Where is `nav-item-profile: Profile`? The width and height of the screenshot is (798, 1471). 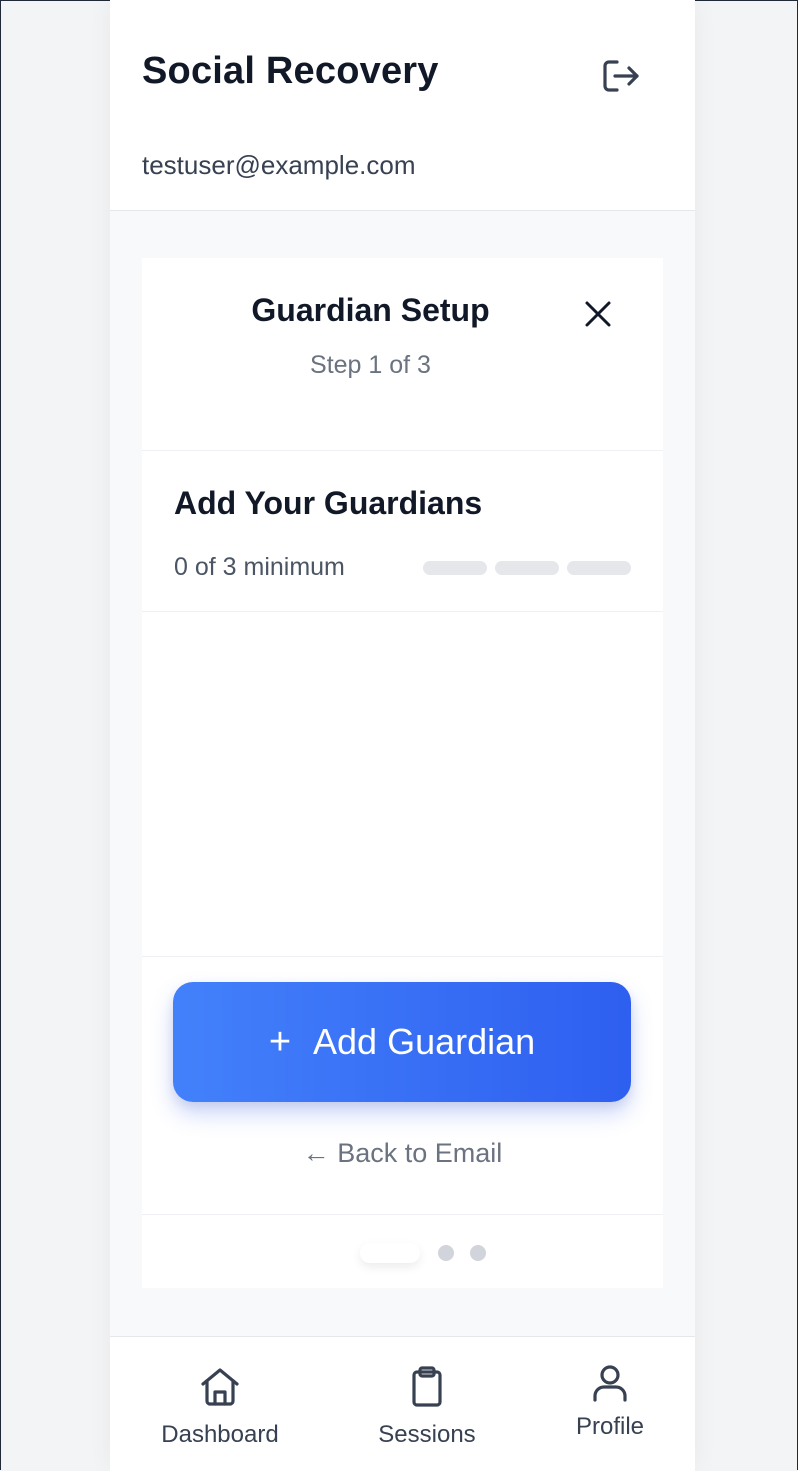
nav-item-profile: Profile is located at coordinates (610, 1404).